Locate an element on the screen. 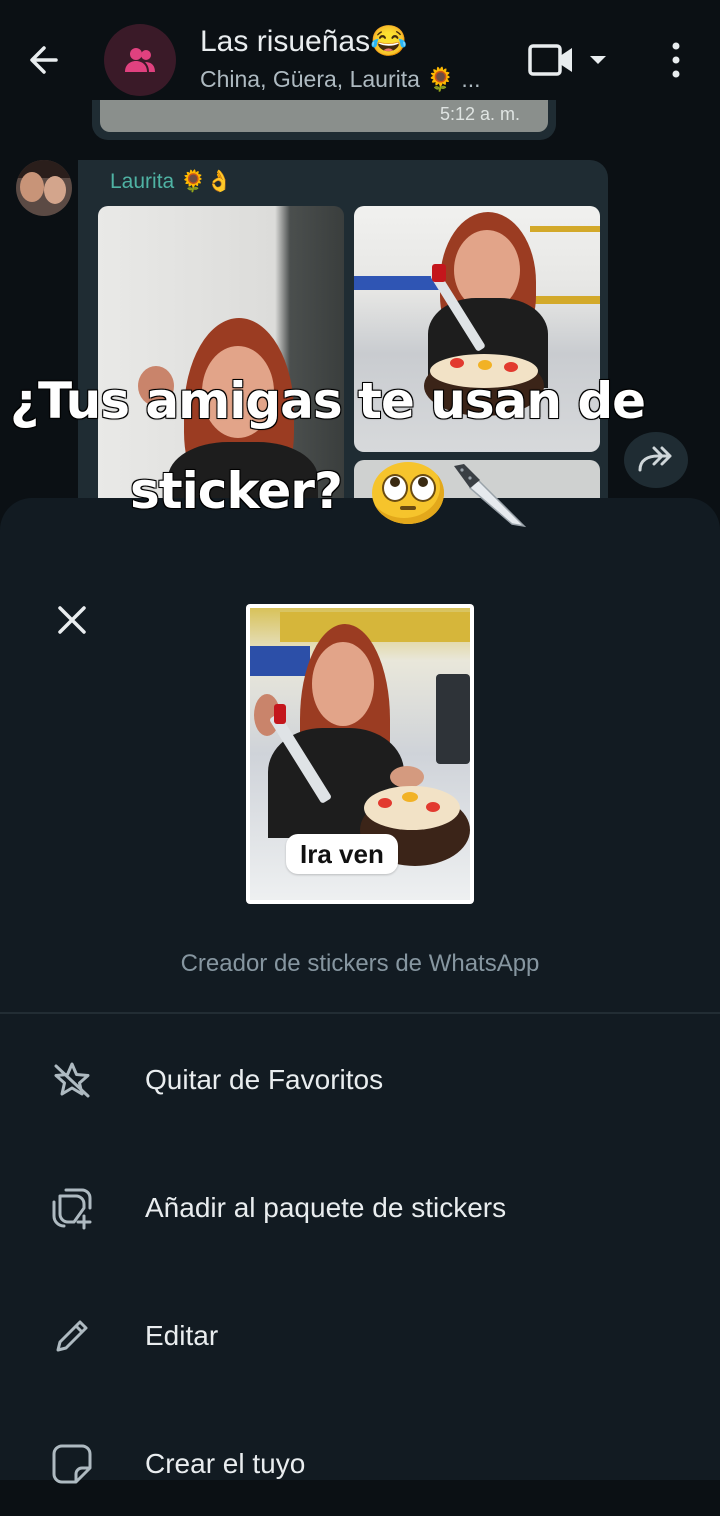 This screenshot has width=720, height=1516. rolling-eyes-emoji-icon is located at coordinates (408, 493).